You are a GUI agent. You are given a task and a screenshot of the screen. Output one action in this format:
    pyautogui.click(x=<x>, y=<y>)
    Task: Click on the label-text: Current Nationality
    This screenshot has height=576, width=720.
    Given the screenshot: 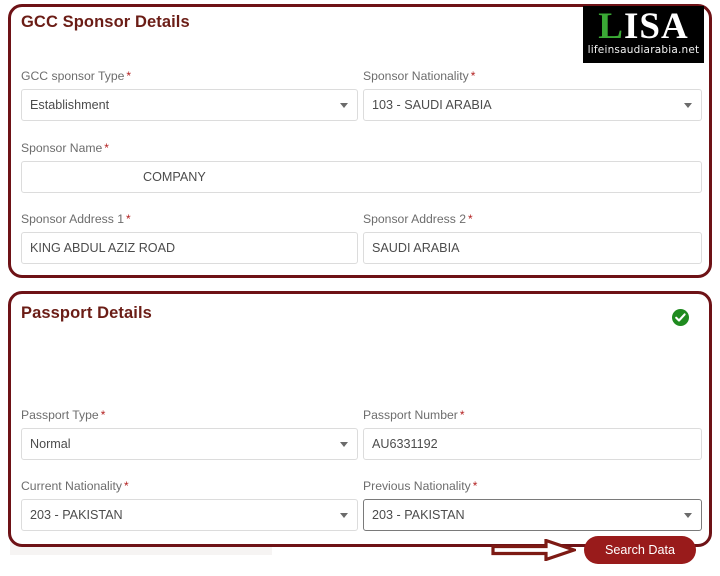 What is the action you would take?
    pyautogui.click(x=71, y=486)
    